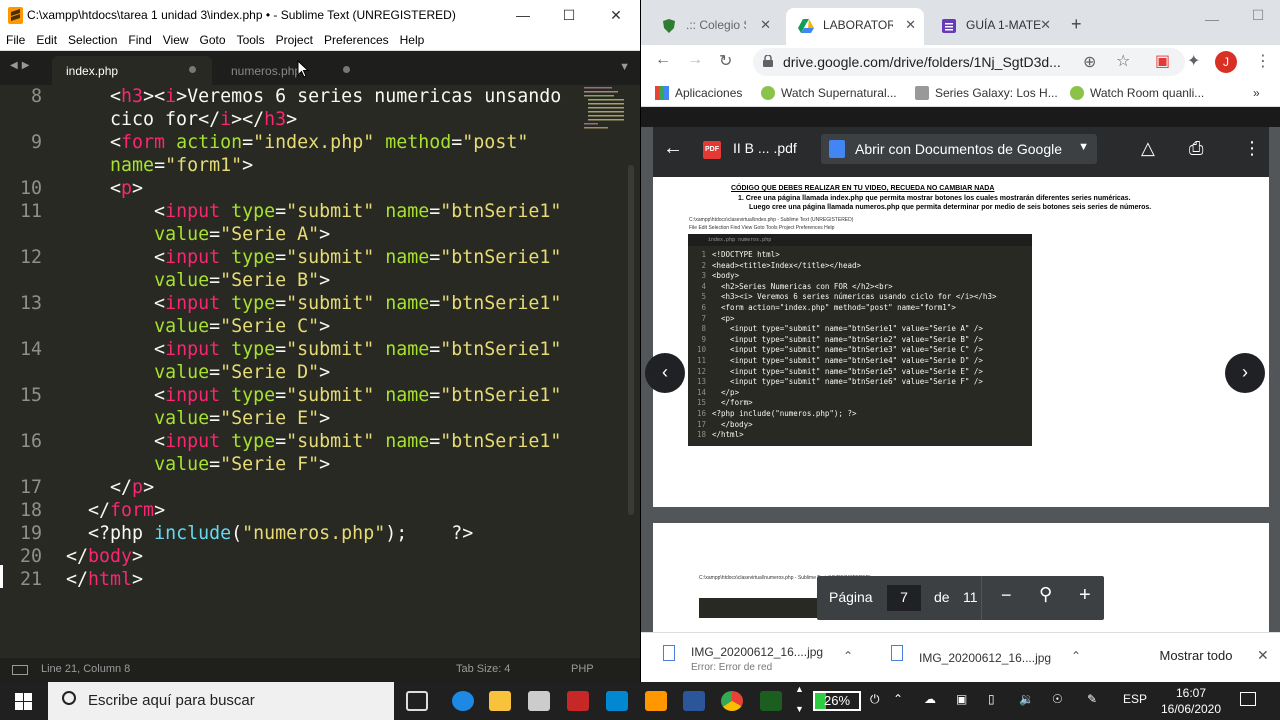 The image size is (1280, 720). I want to click on browser-tab-laboratorio: LABORATORI ✕, so click(855, 26).